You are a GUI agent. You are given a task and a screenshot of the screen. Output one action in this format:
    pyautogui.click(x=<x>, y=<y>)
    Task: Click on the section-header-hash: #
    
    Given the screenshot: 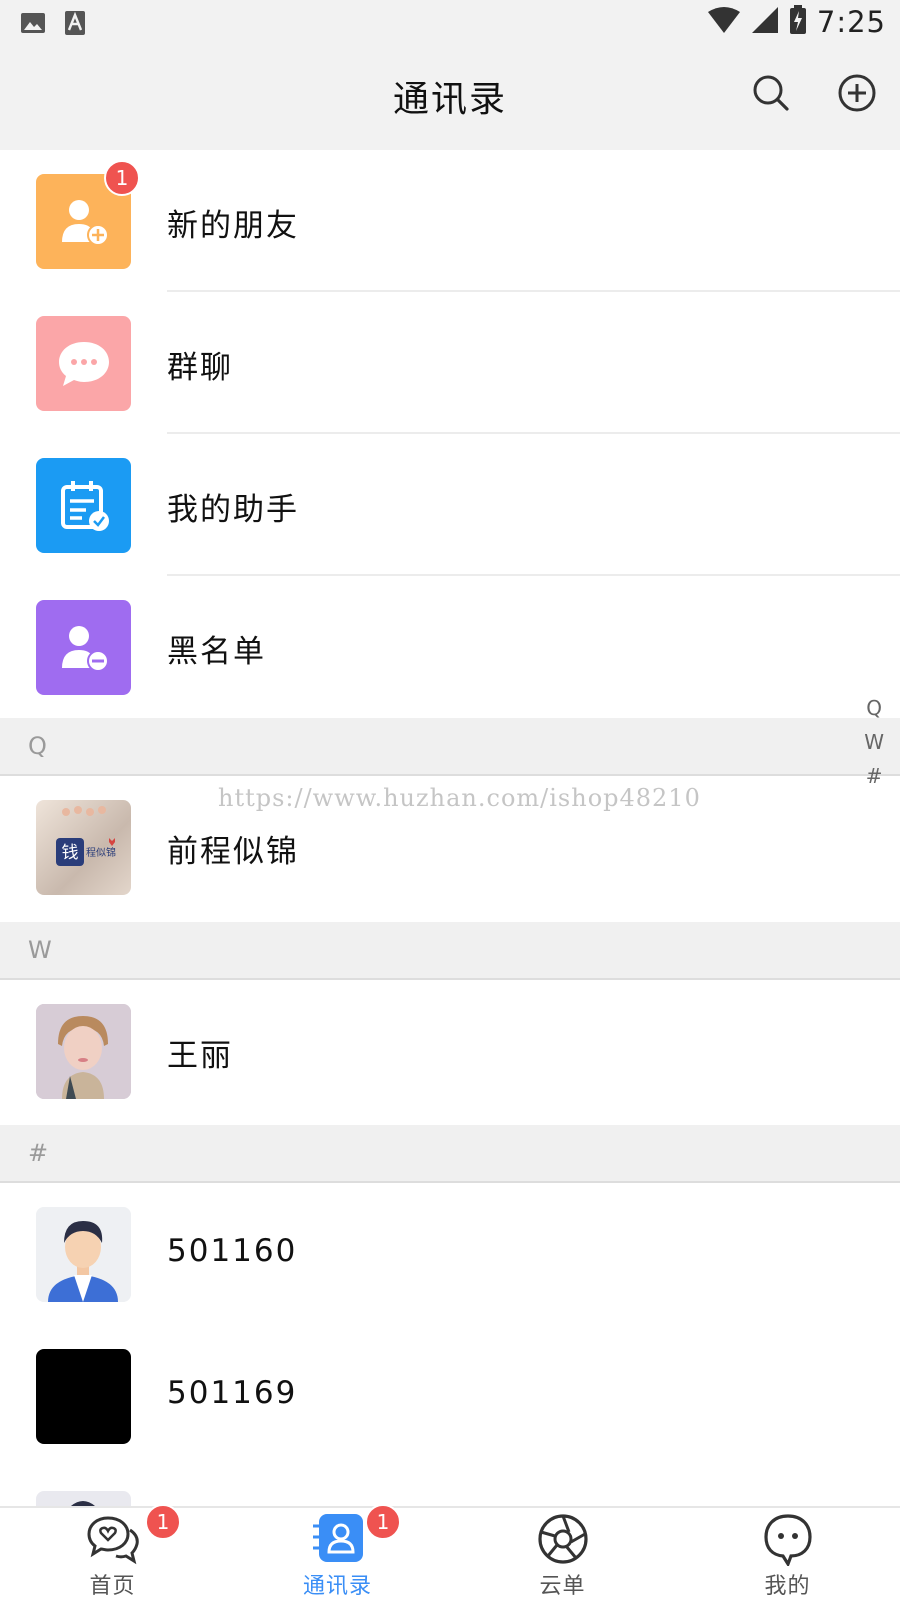 What is the action you would take?
    pyautogui.click(x=450, y=1154)
    